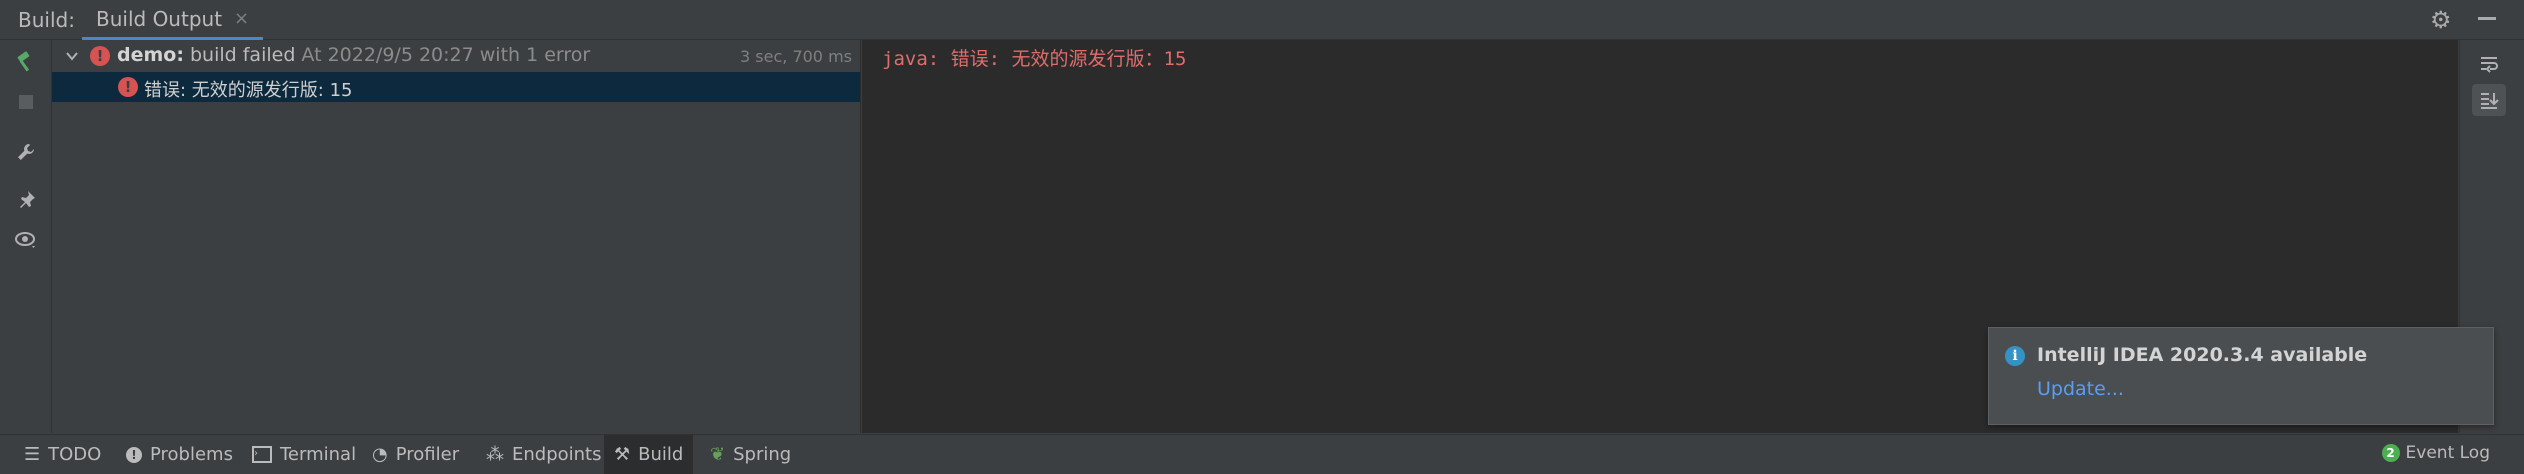  I want to click on tab-problems: ! Problems, so click(179, 454).